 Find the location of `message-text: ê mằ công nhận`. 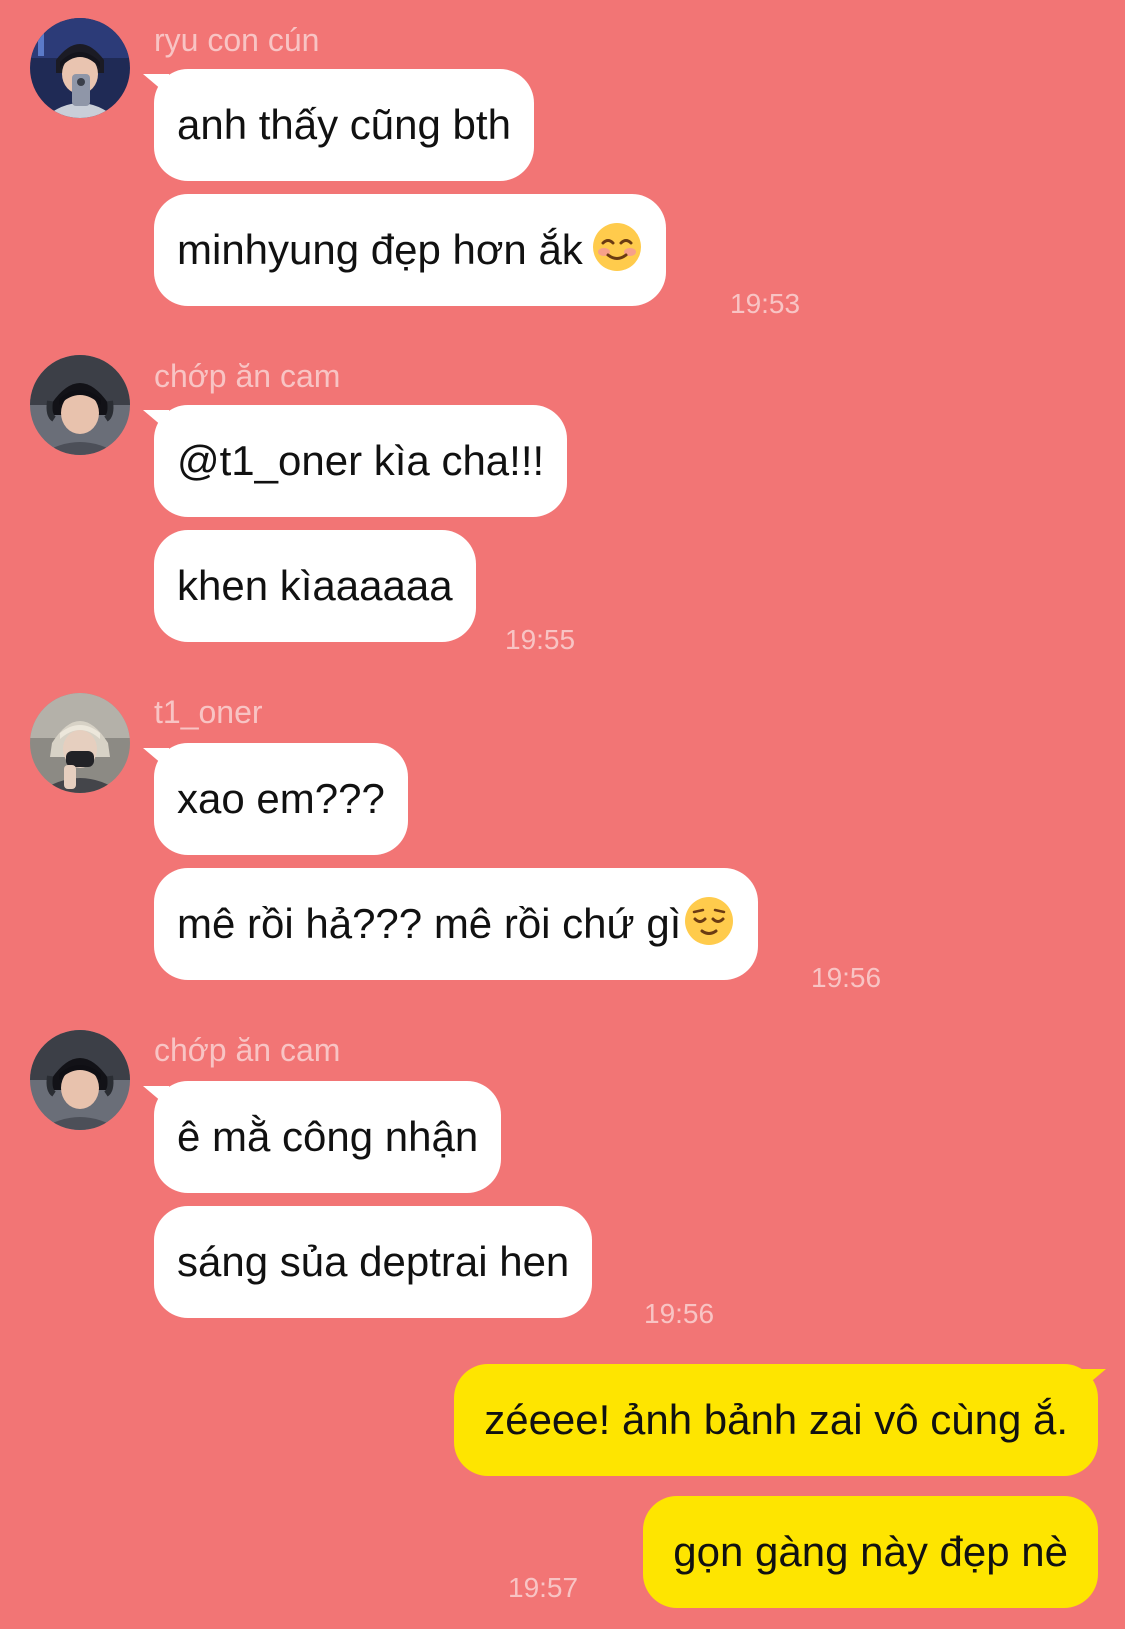

message-text: ê mằ công nhận is located at coordinates (328, 1136).